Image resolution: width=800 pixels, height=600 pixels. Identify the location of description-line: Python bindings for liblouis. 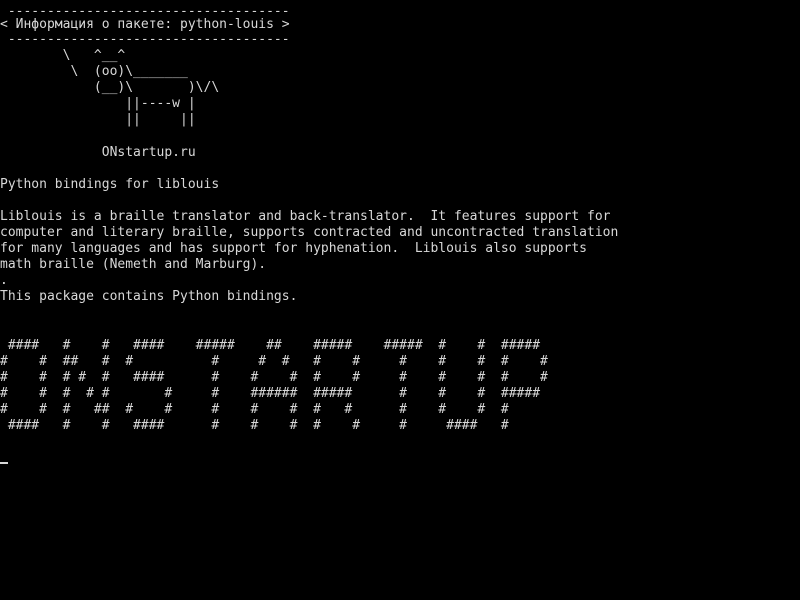
(110, 184).